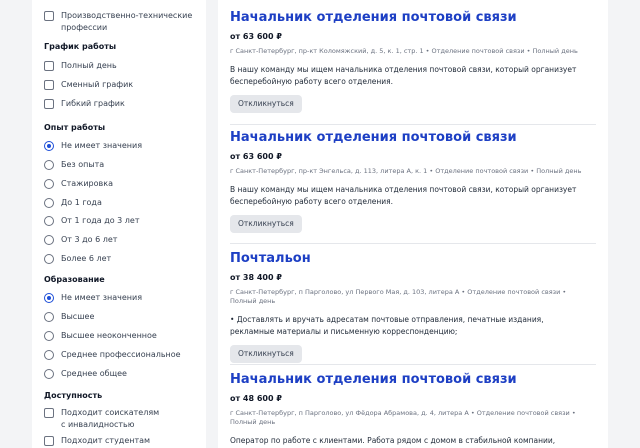 The width and height of the screenshot is (640, 448). Describe the element at coordinates (94, 373) in the screenshot. I see `filter-label: Среднее общее` at that location.